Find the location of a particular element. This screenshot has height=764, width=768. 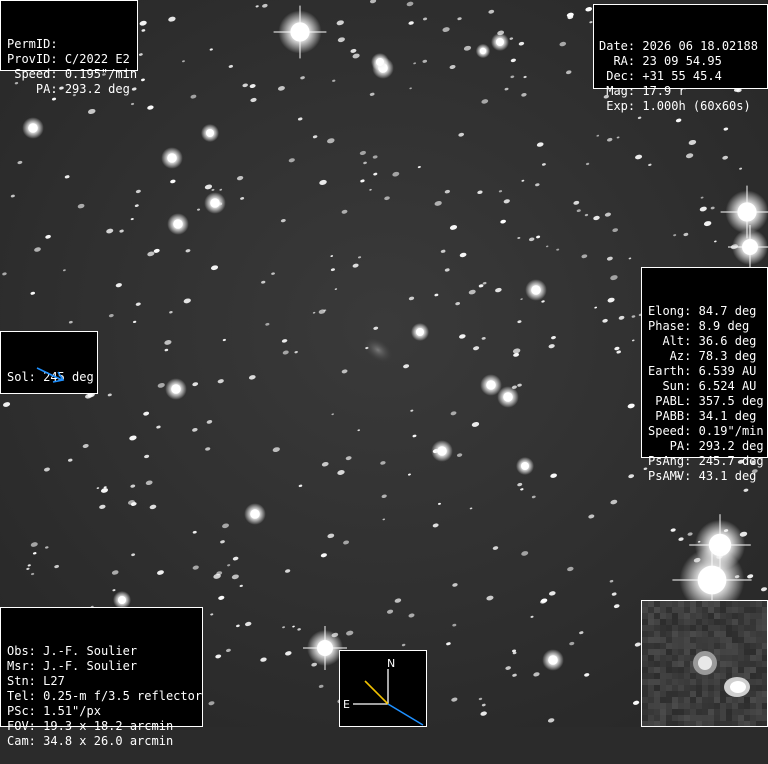

ephemeris-row: PA: 293.2 deg is located at coordinates (707, 446).